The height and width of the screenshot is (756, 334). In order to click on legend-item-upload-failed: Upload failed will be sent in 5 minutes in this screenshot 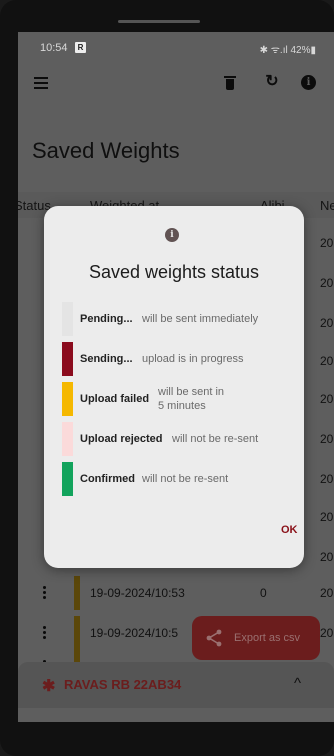, I will do `click(177, 399)`.